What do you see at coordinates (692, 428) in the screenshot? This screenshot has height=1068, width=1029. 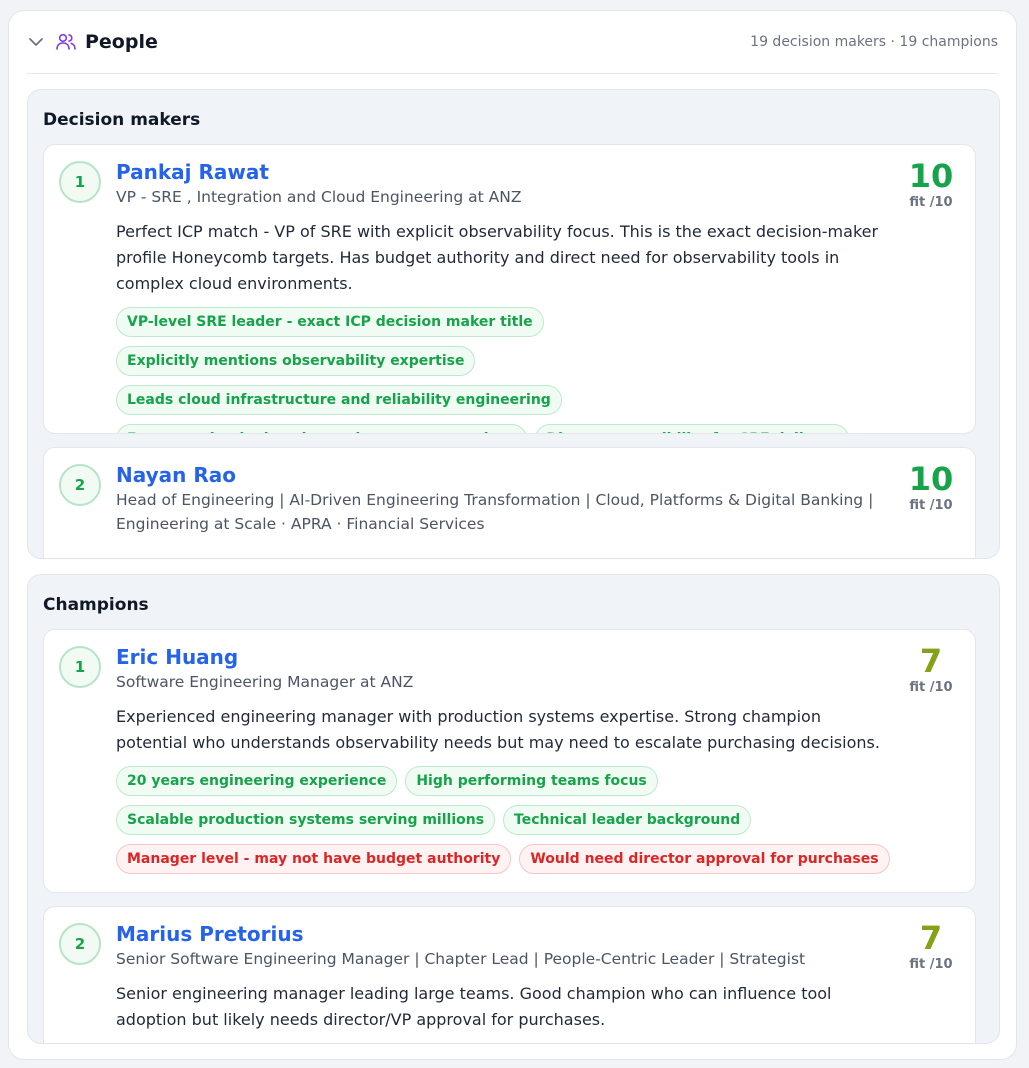 I see `positive-tag: Direct responsibility for SRE delivery` at bounding box center [692, 428].